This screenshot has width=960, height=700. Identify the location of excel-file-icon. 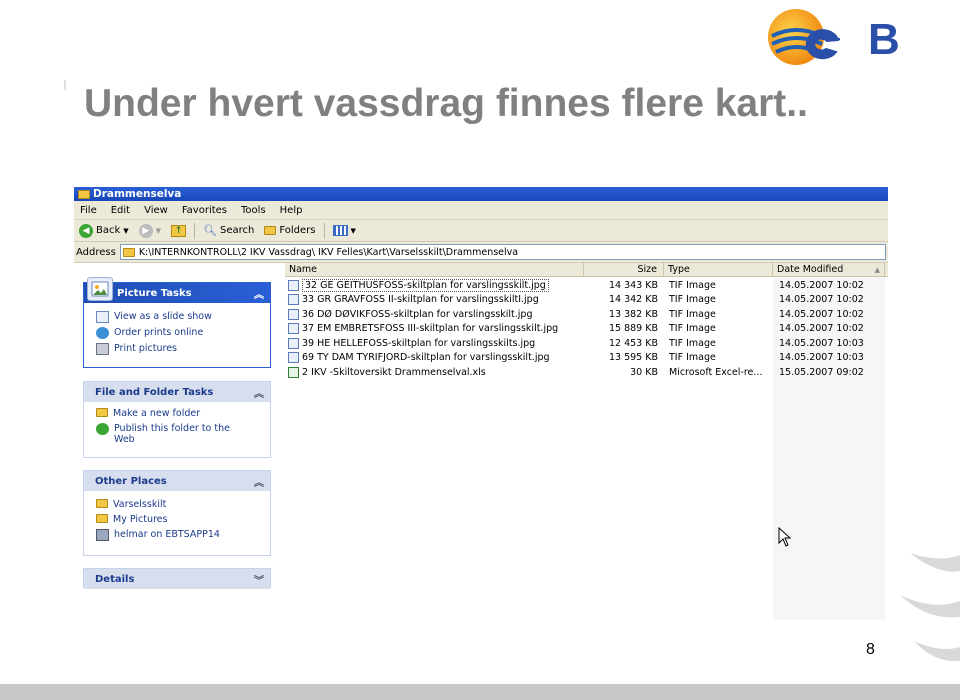
(293, 372).